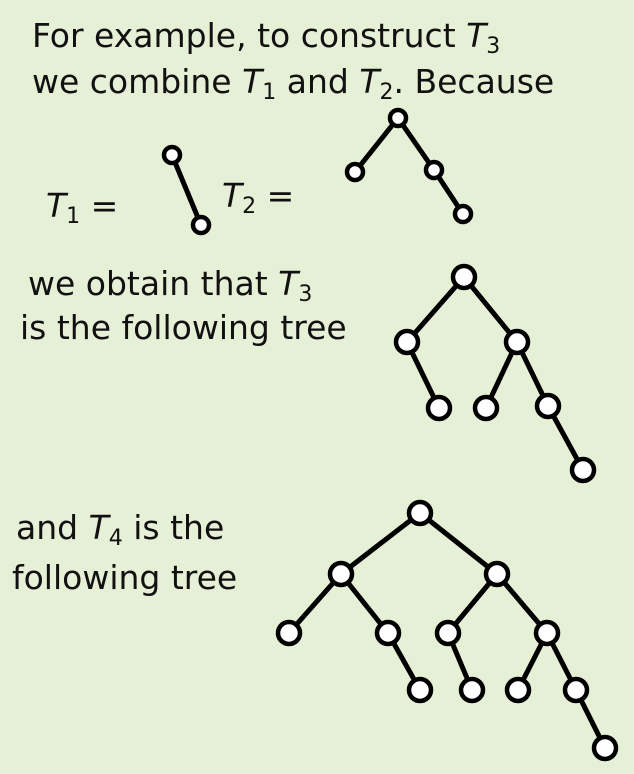 The image size is (634, 774). Describe the element at coordinates (201, 225) in the screenshot. I see `tree-t1-child-node` at that location.